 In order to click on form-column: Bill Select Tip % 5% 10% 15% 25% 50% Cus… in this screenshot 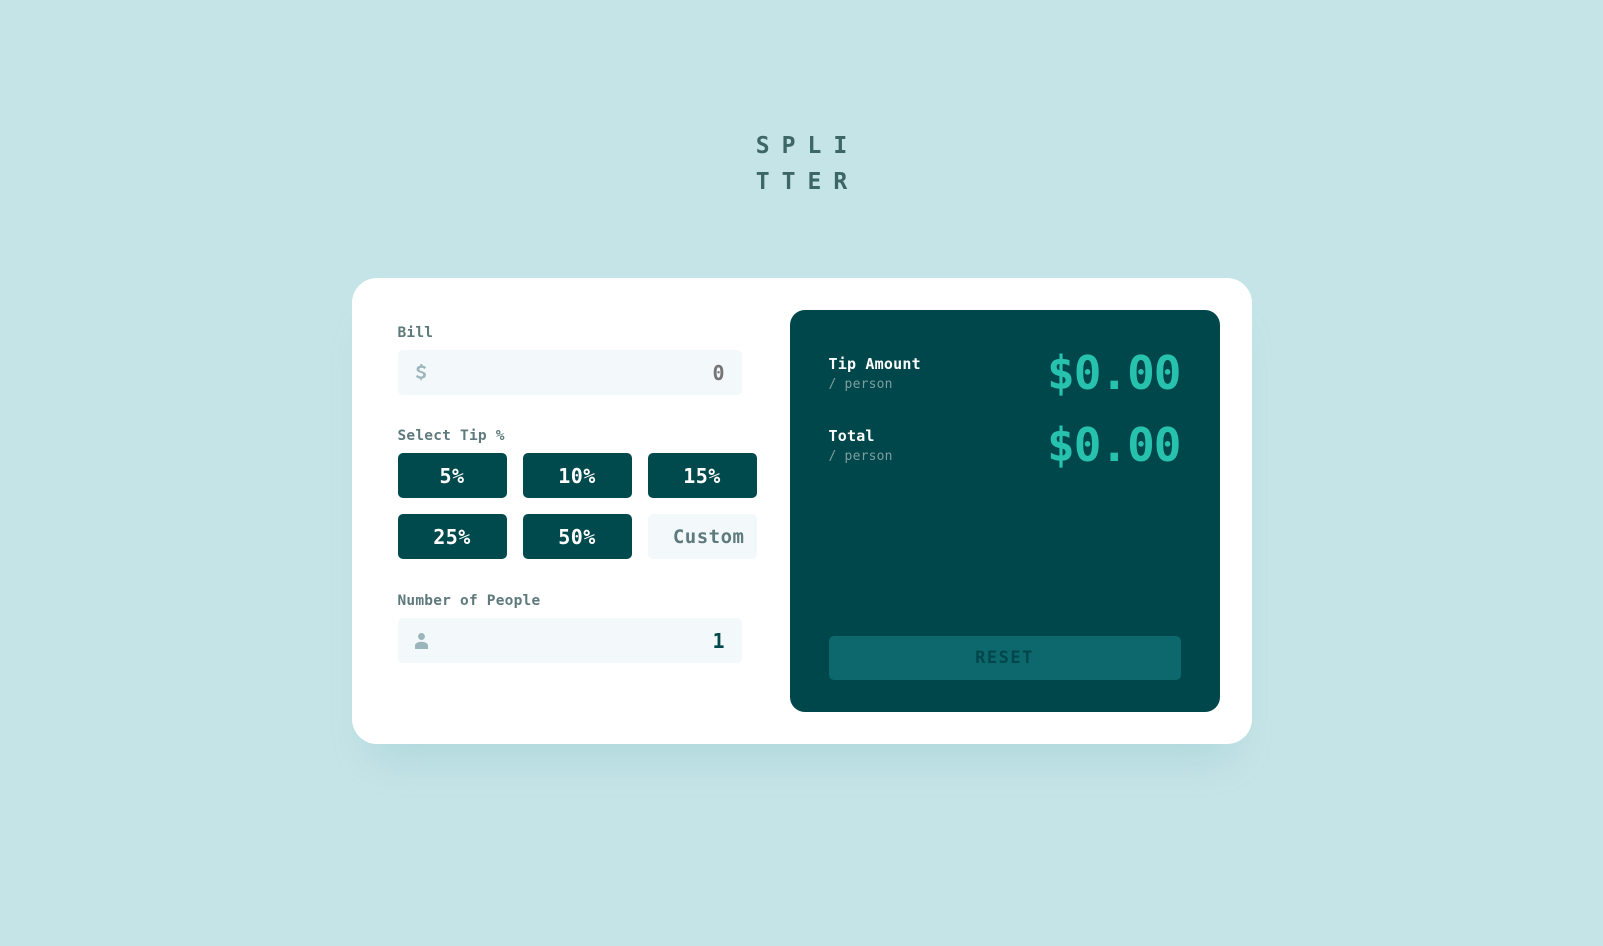, I will do `click(570, 511)`.